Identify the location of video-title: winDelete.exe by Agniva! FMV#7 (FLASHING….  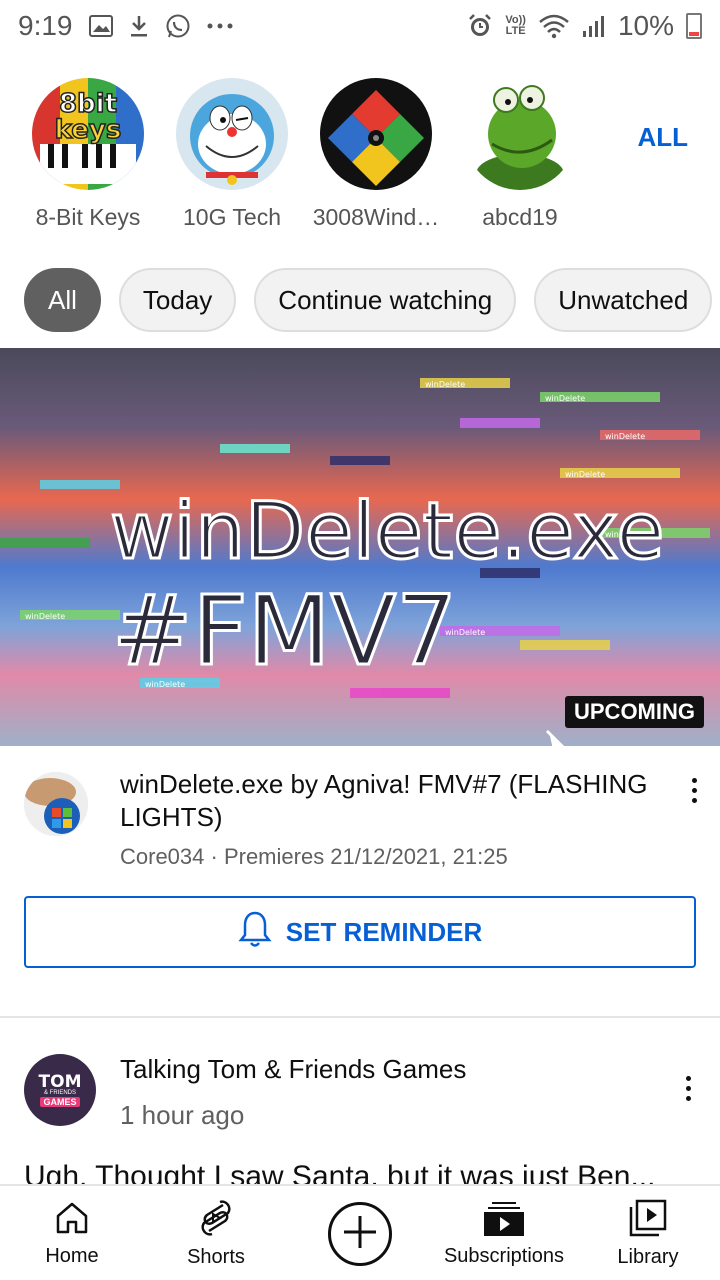
(390, 801).